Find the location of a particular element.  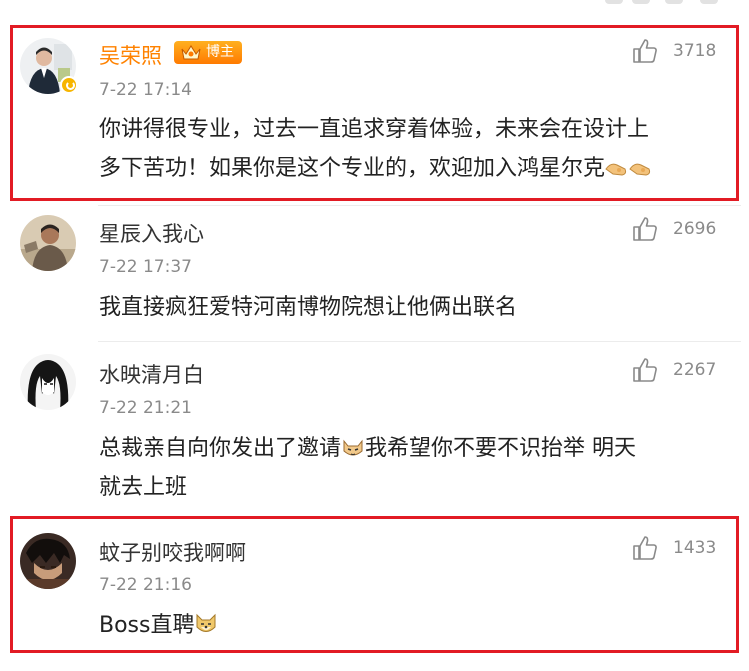

like-count: 1433 is located at coordinates (695, 548).